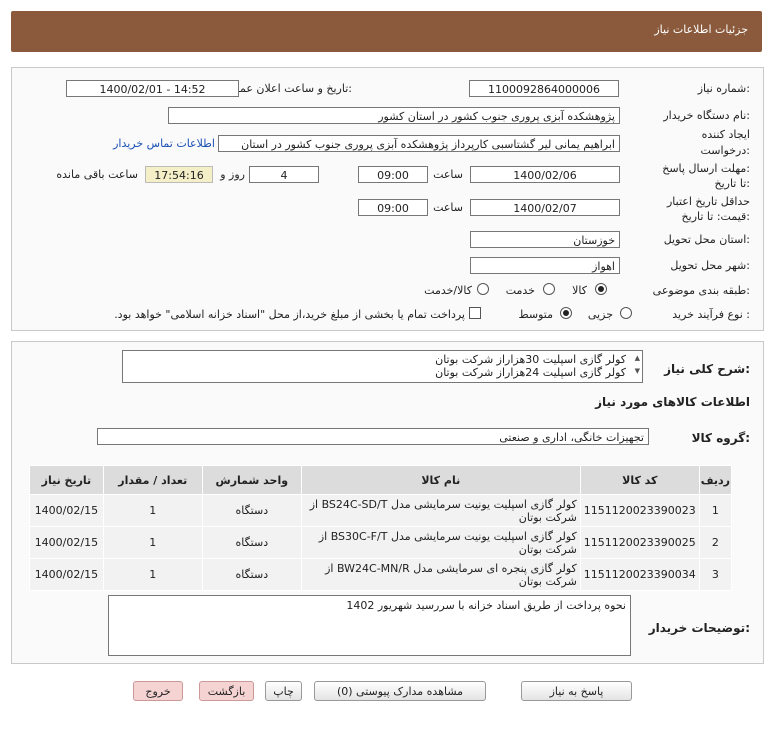 The width and height of the screenshot is (770, 745). Describe the element at coordinates (601, 289) in the screenshot. I see `category-goods-radio` at that location.